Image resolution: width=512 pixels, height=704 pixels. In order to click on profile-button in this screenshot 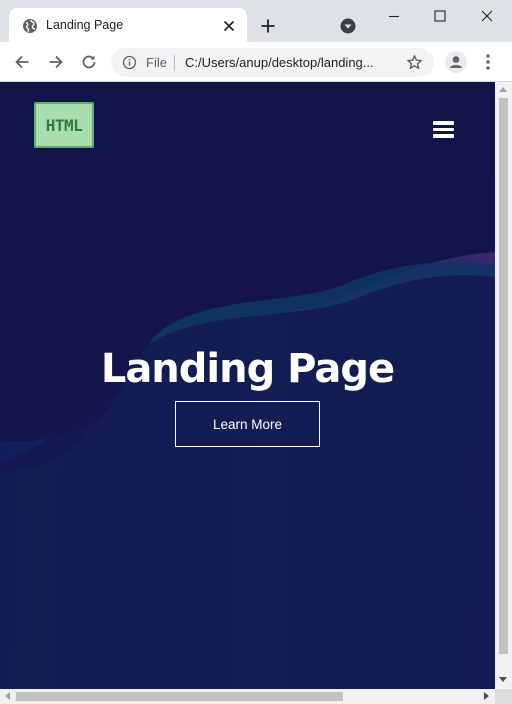, I will do `click(456, 62)`.